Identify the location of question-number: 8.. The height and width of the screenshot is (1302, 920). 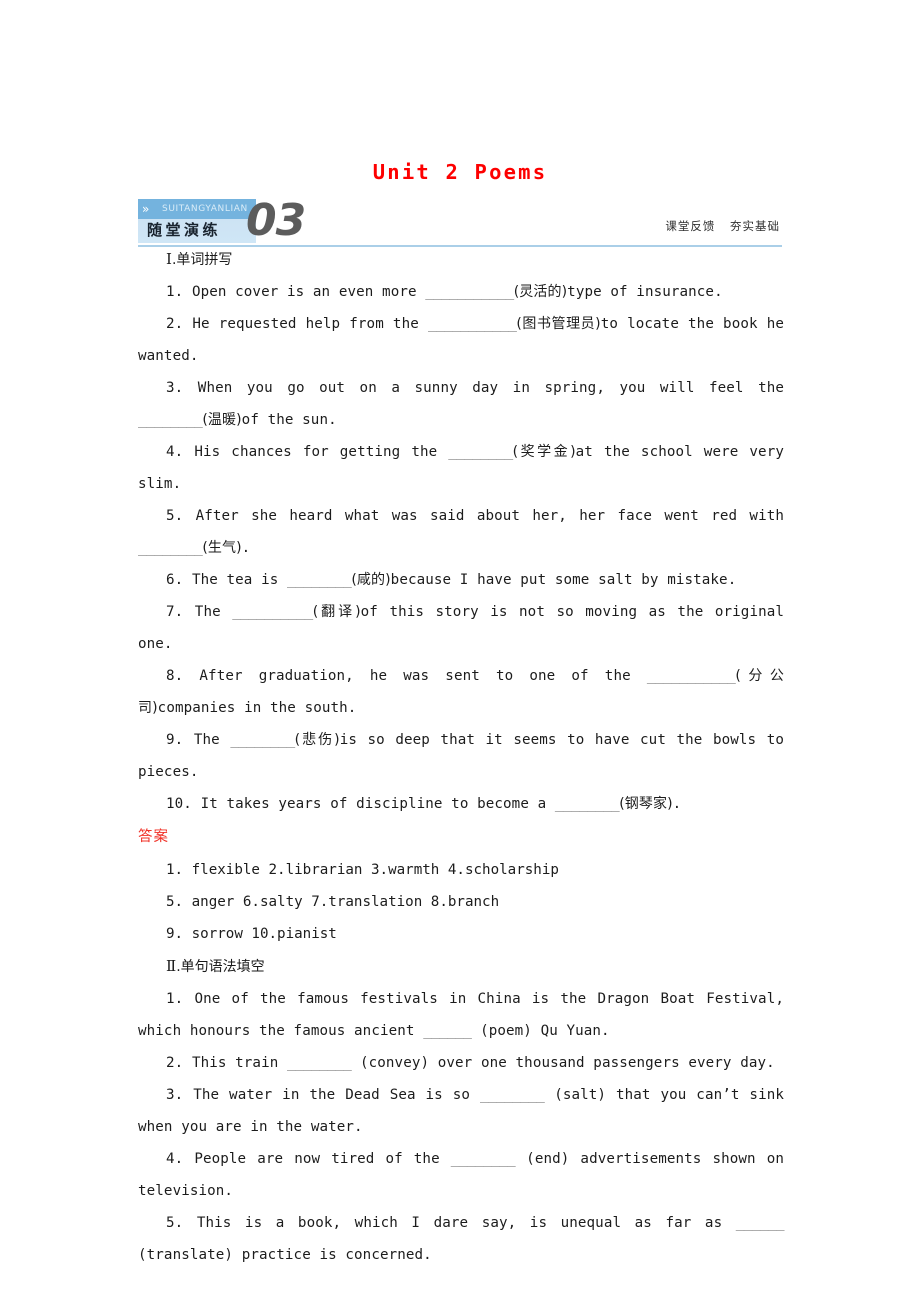
(175, 676).